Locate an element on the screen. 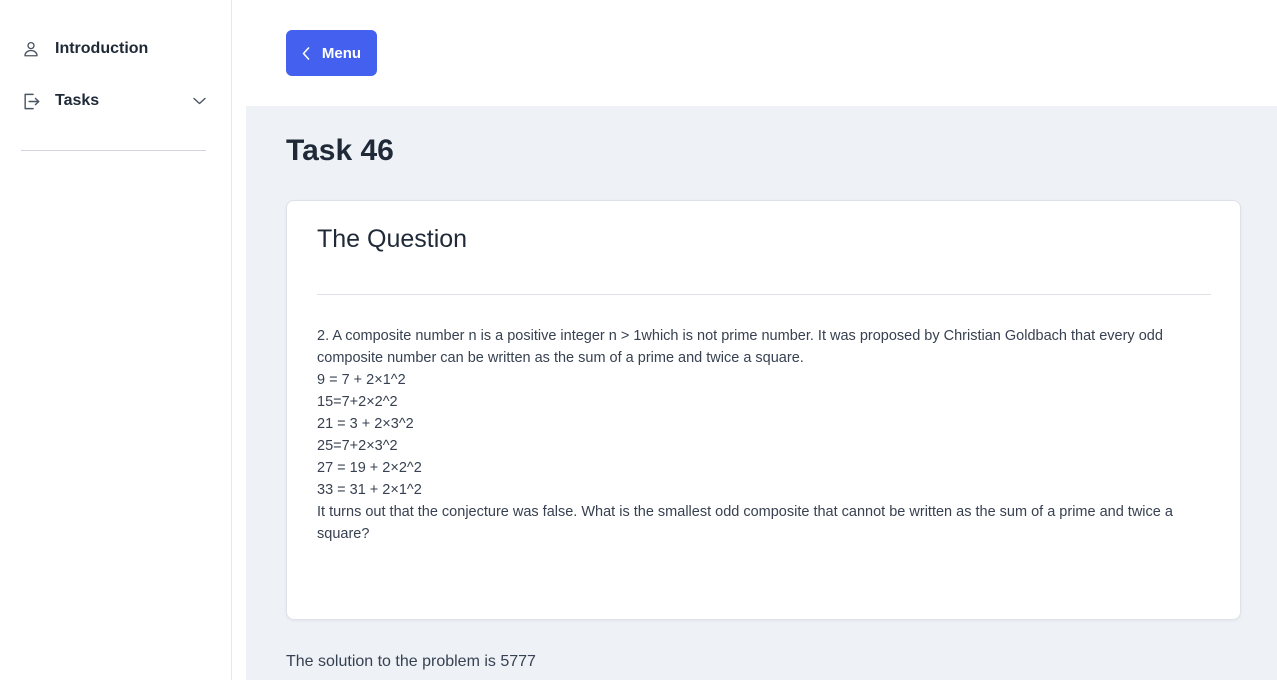 The image size is (1277, 680). sign-out-icon is located at coordinates (31, 101).